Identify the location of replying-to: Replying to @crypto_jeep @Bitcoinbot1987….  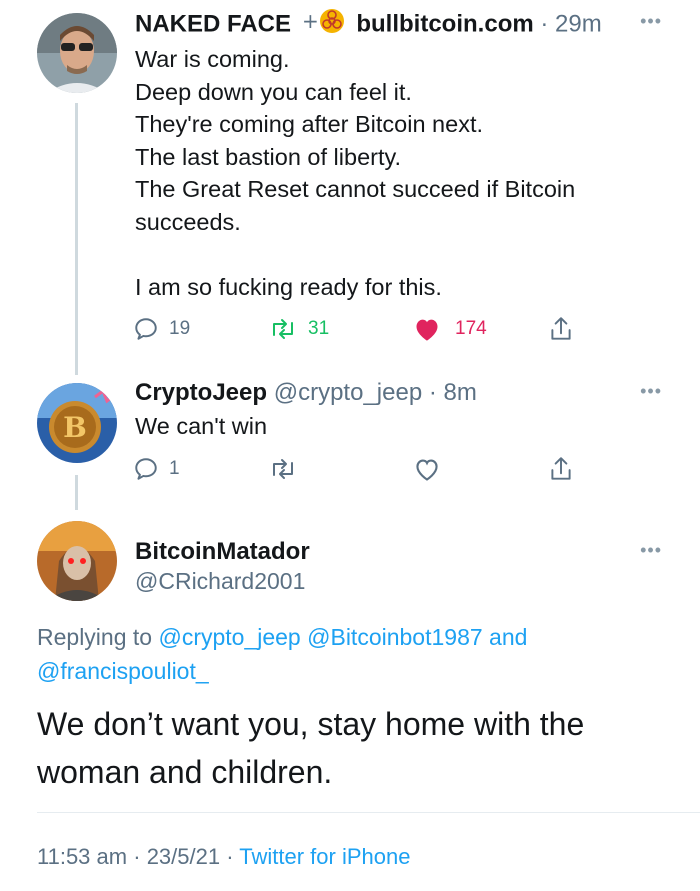
(337, 654).